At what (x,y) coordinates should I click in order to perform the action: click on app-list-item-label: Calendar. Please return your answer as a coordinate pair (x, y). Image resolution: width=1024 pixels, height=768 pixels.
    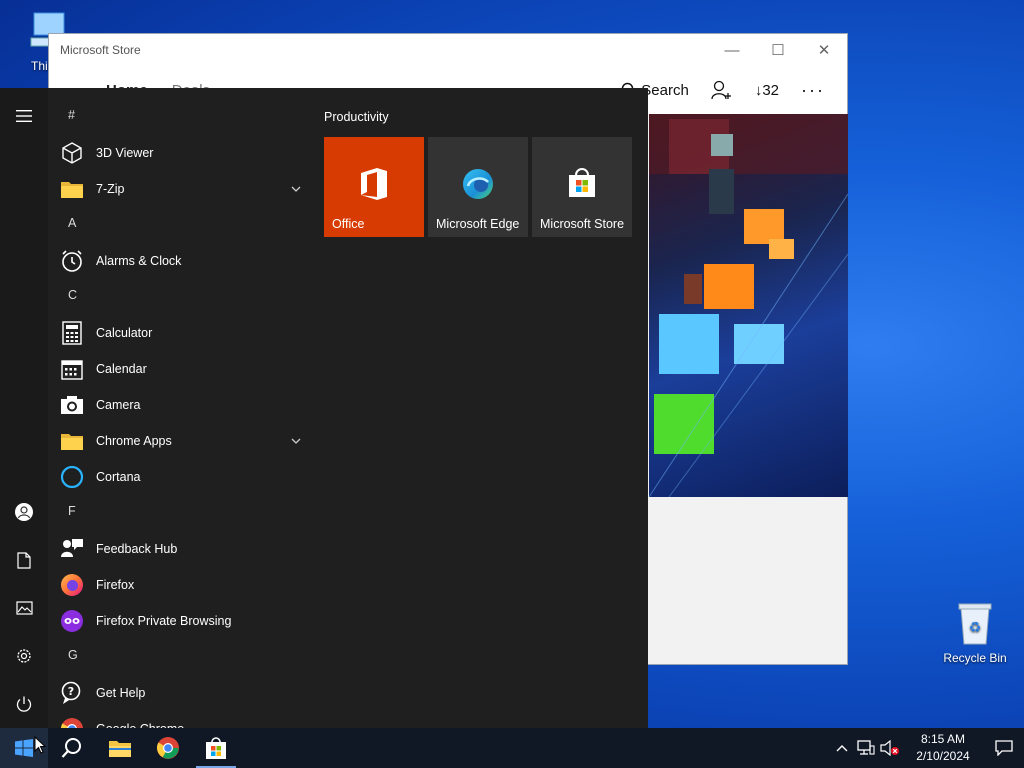
    Looking at the image, I should click on (121, 369).